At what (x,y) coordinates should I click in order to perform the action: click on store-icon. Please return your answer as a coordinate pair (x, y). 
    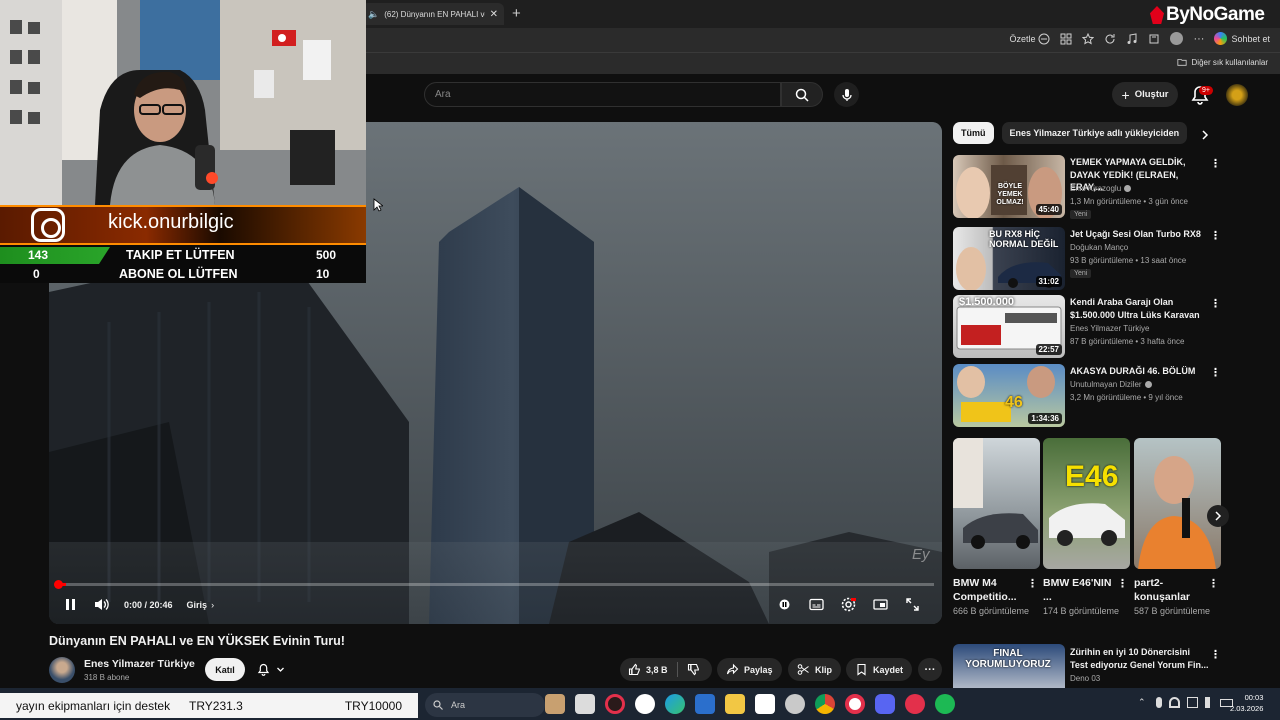
    Looking at the image, I should click on (765, 704).